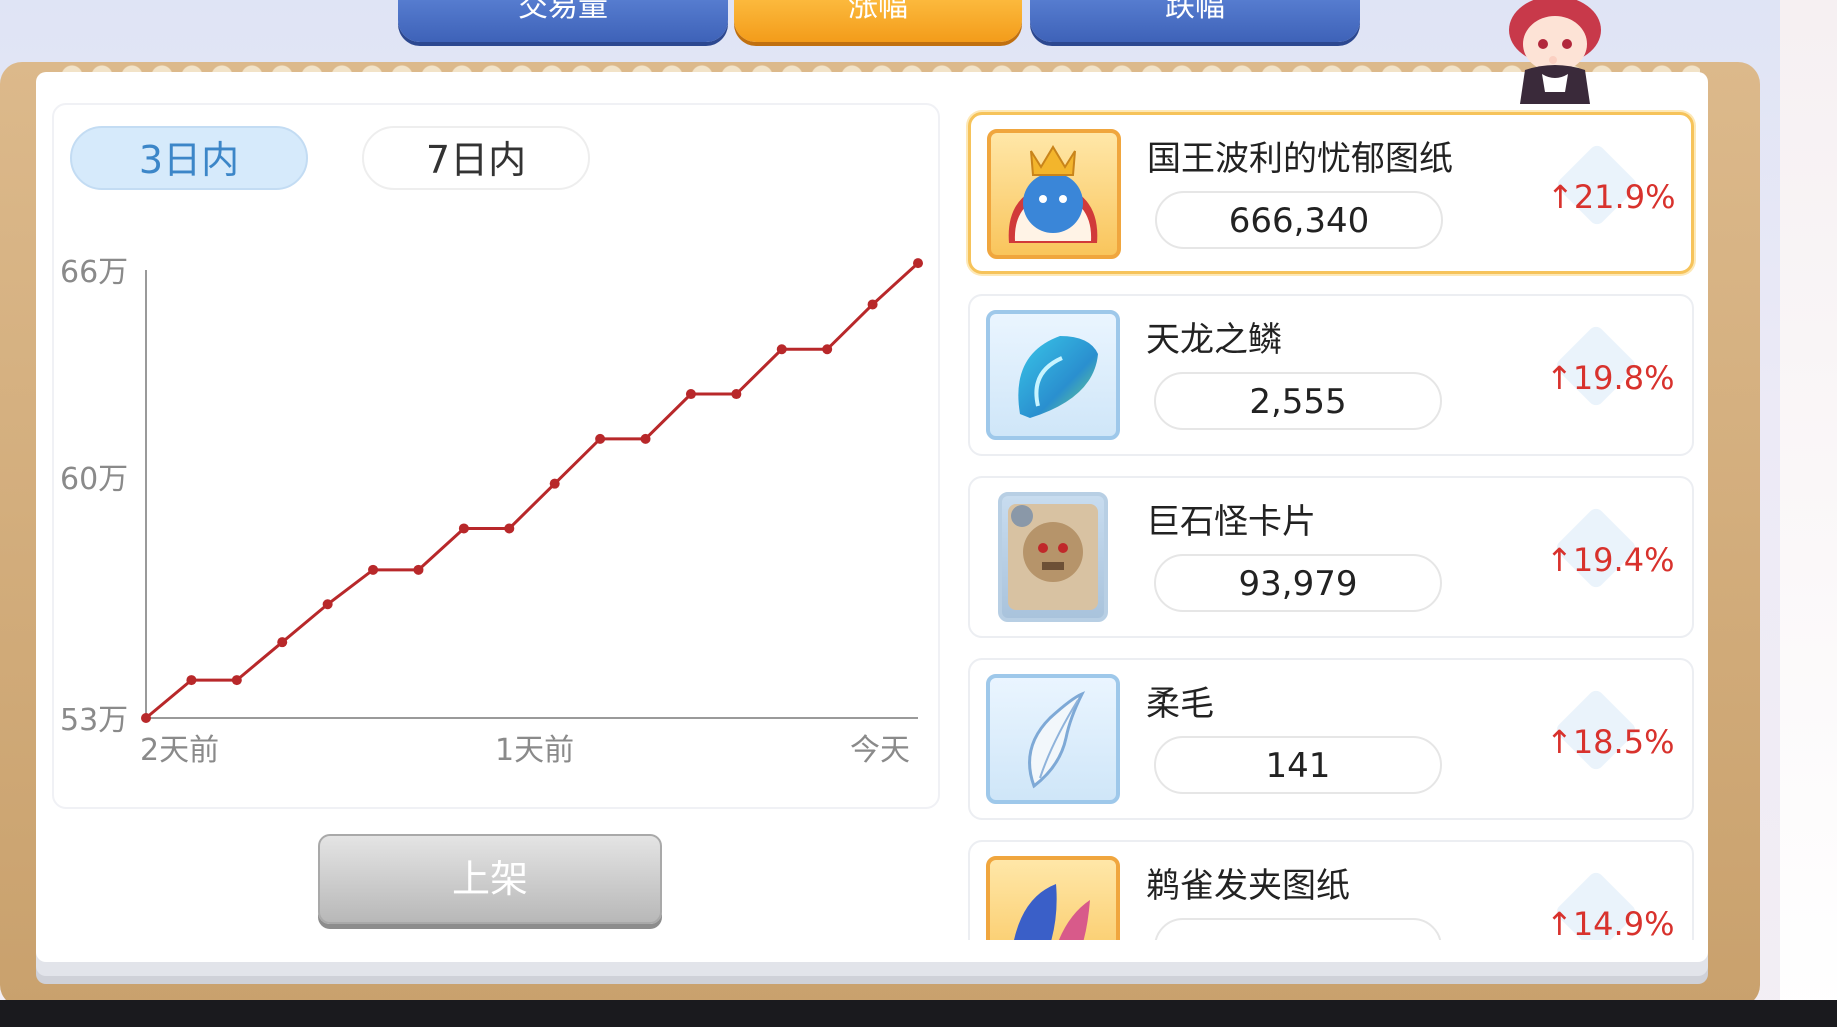  I want to click on item-price: 2,555, so click(1298, 401).